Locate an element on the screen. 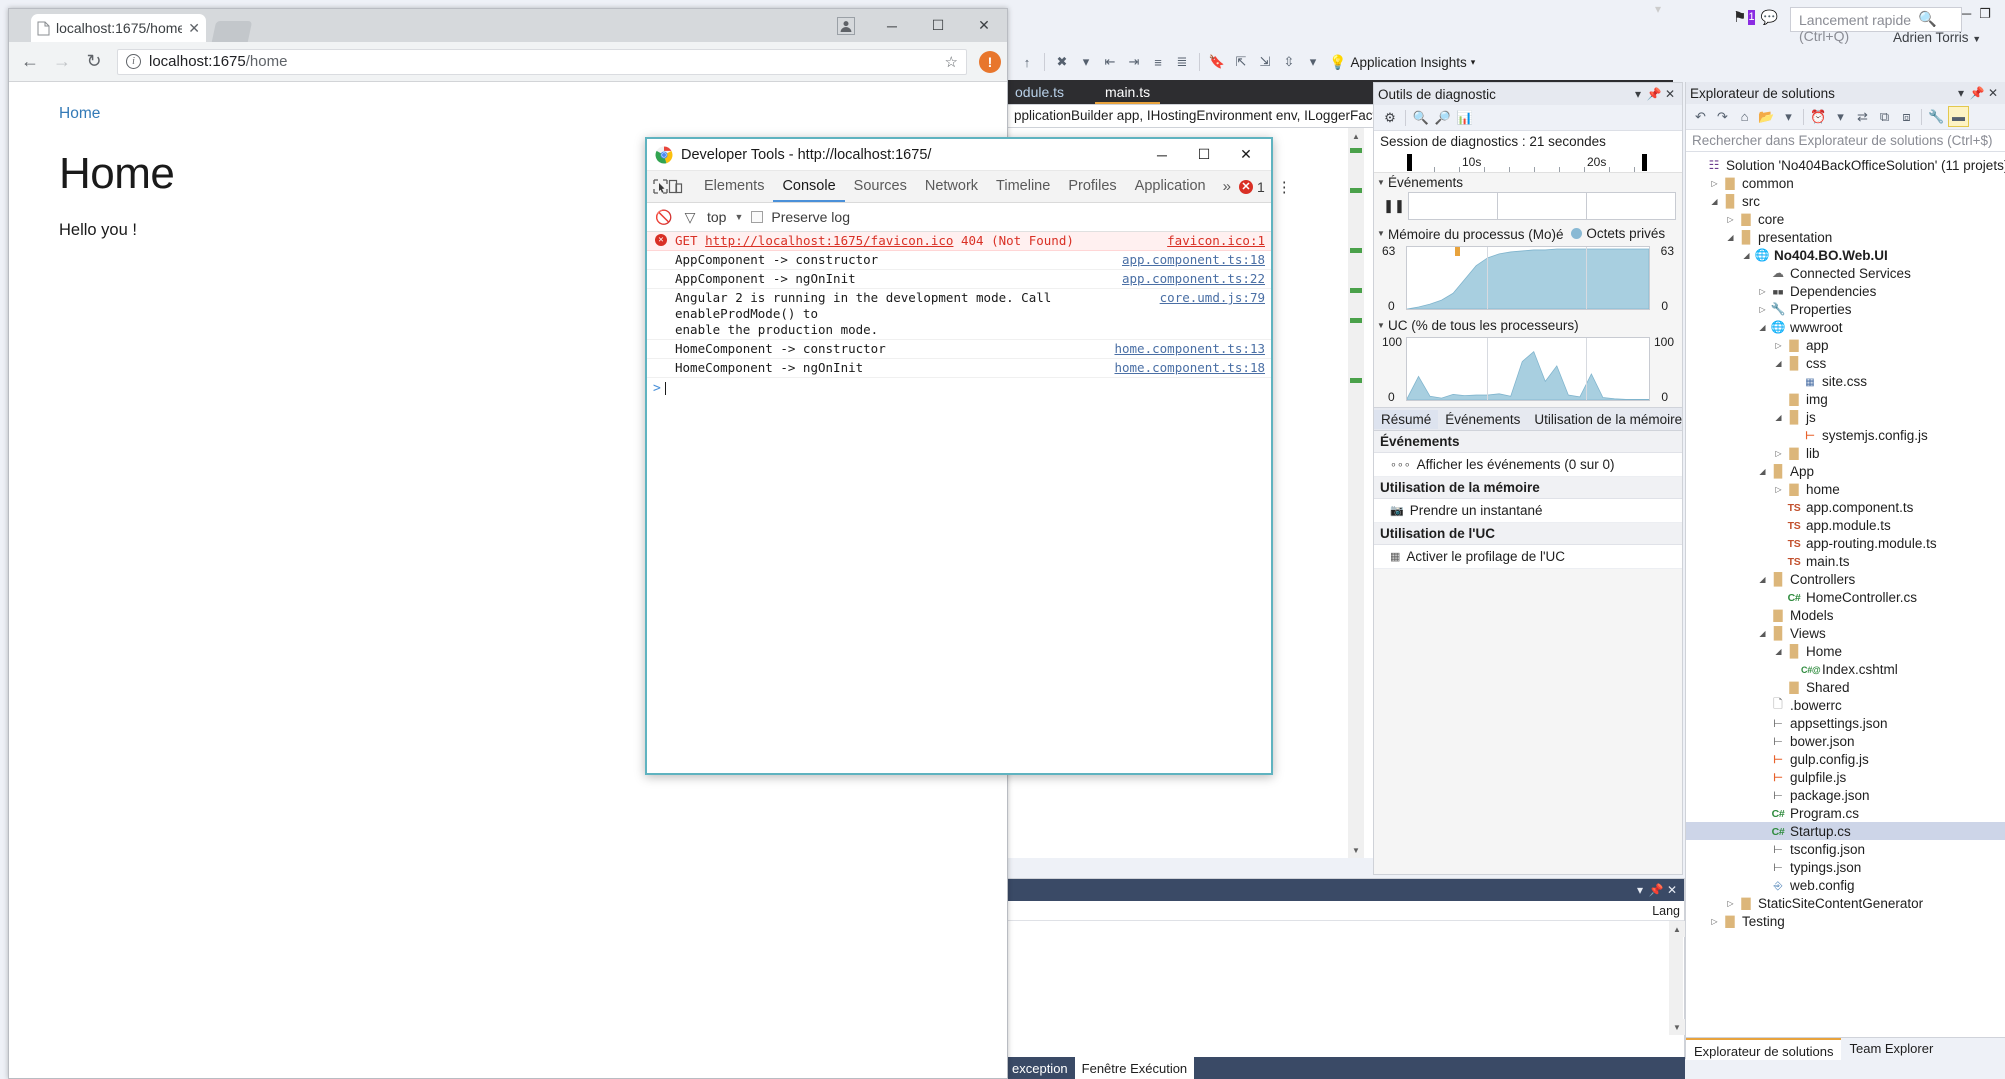 The image size is (2005, 1079). comment-icon: ⇥ is located at coordinates (1134, 62).